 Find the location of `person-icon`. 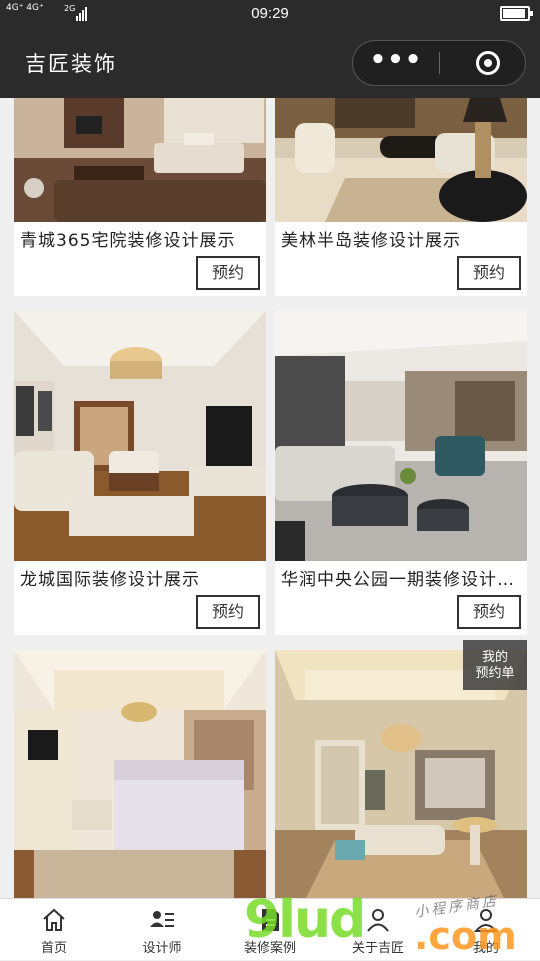

person-icon is located at coordinates (378, 920).